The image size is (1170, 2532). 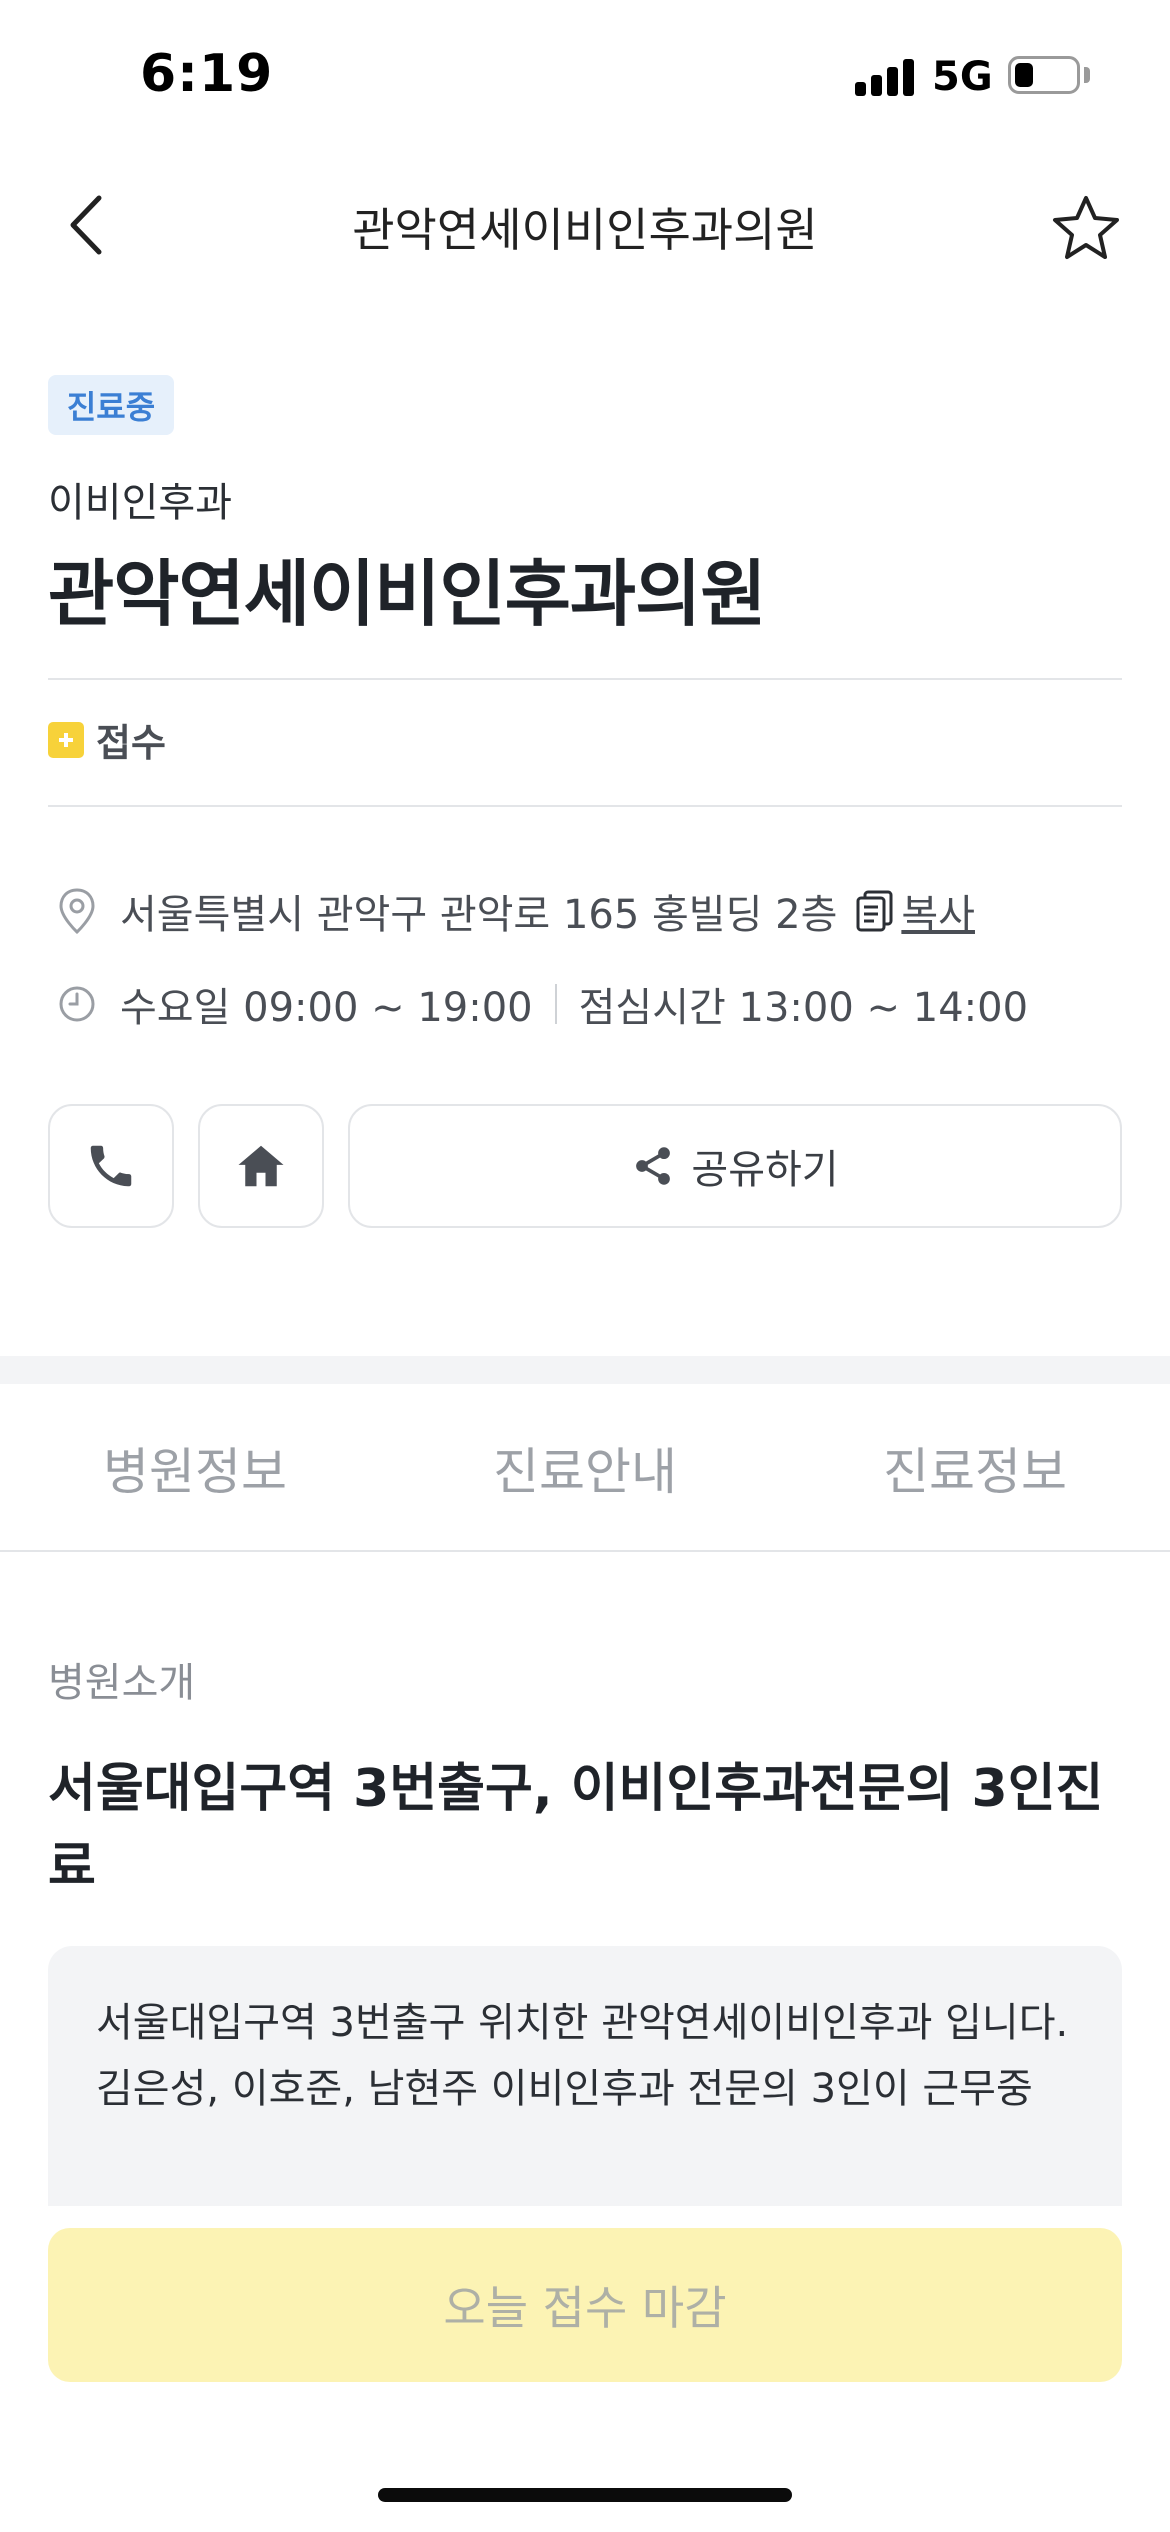 I want to click on department-label: 이비인후과, so click(x=140, y=503).